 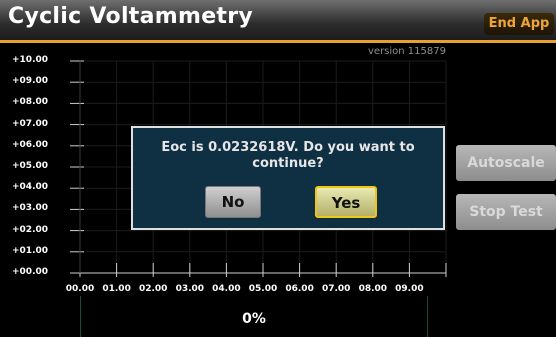 I want to click on x-tick-label: 03.00, so click(x=190, y=289).